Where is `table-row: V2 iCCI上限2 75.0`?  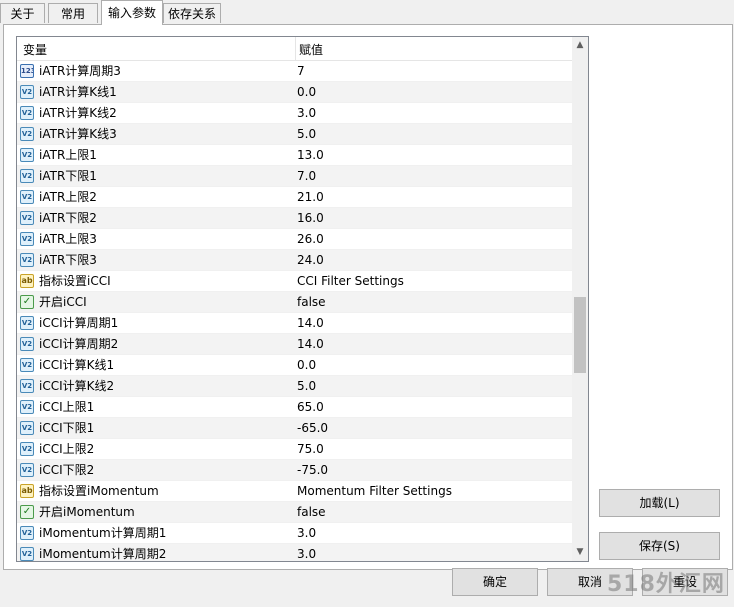
table-row: V2 iCCI上限2 75.0 is located at coordinates (294, 449).